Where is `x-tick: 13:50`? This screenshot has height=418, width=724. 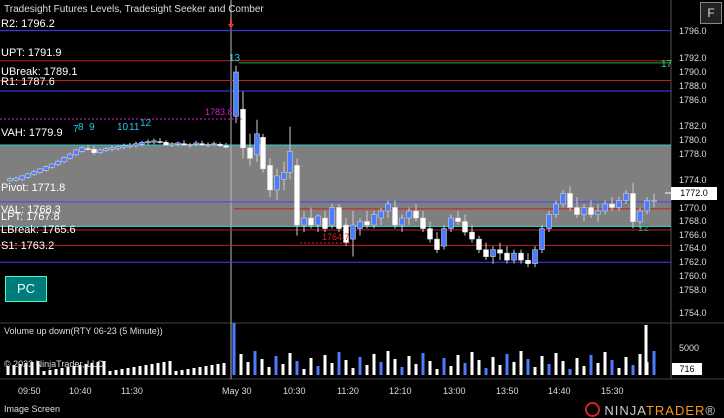 x-tick: 13:50 is located at coordinates (507, 391).